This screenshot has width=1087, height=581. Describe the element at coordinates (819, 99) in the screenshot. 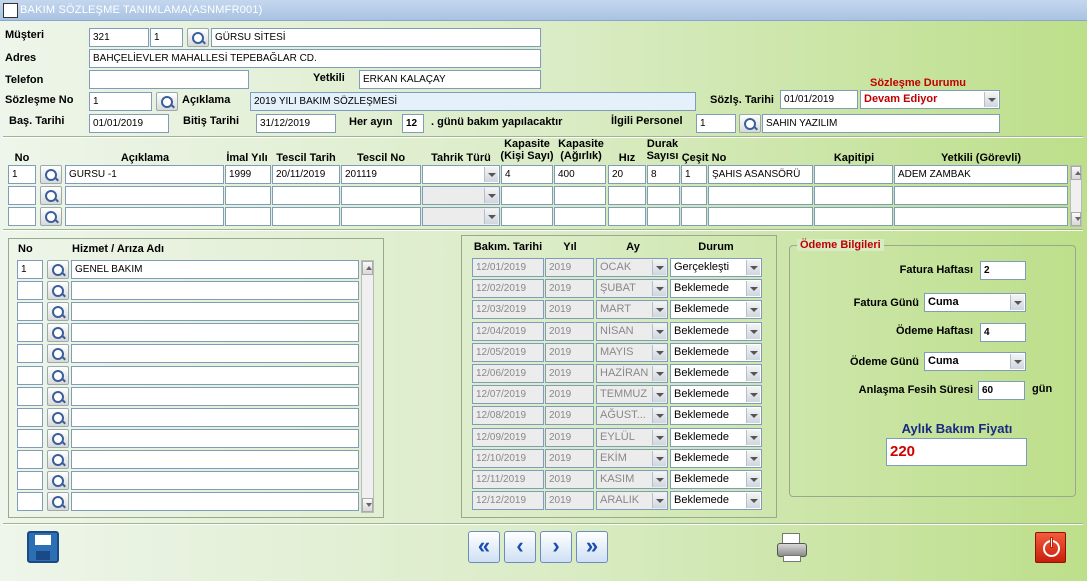

I see `contract-date-field: 01/01/2019` at that location.